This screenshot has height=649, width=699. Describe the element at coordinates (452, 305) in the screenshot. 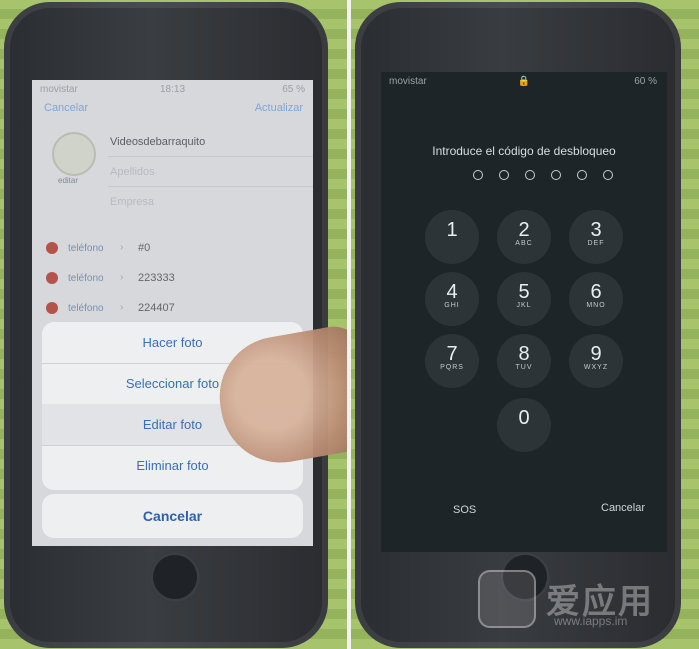

I see `key-letters: GHI` at that location.